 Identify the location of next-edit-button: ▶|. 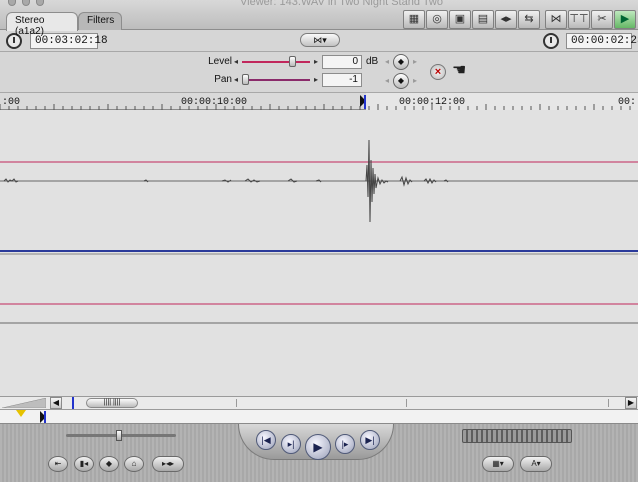
(370, 440).